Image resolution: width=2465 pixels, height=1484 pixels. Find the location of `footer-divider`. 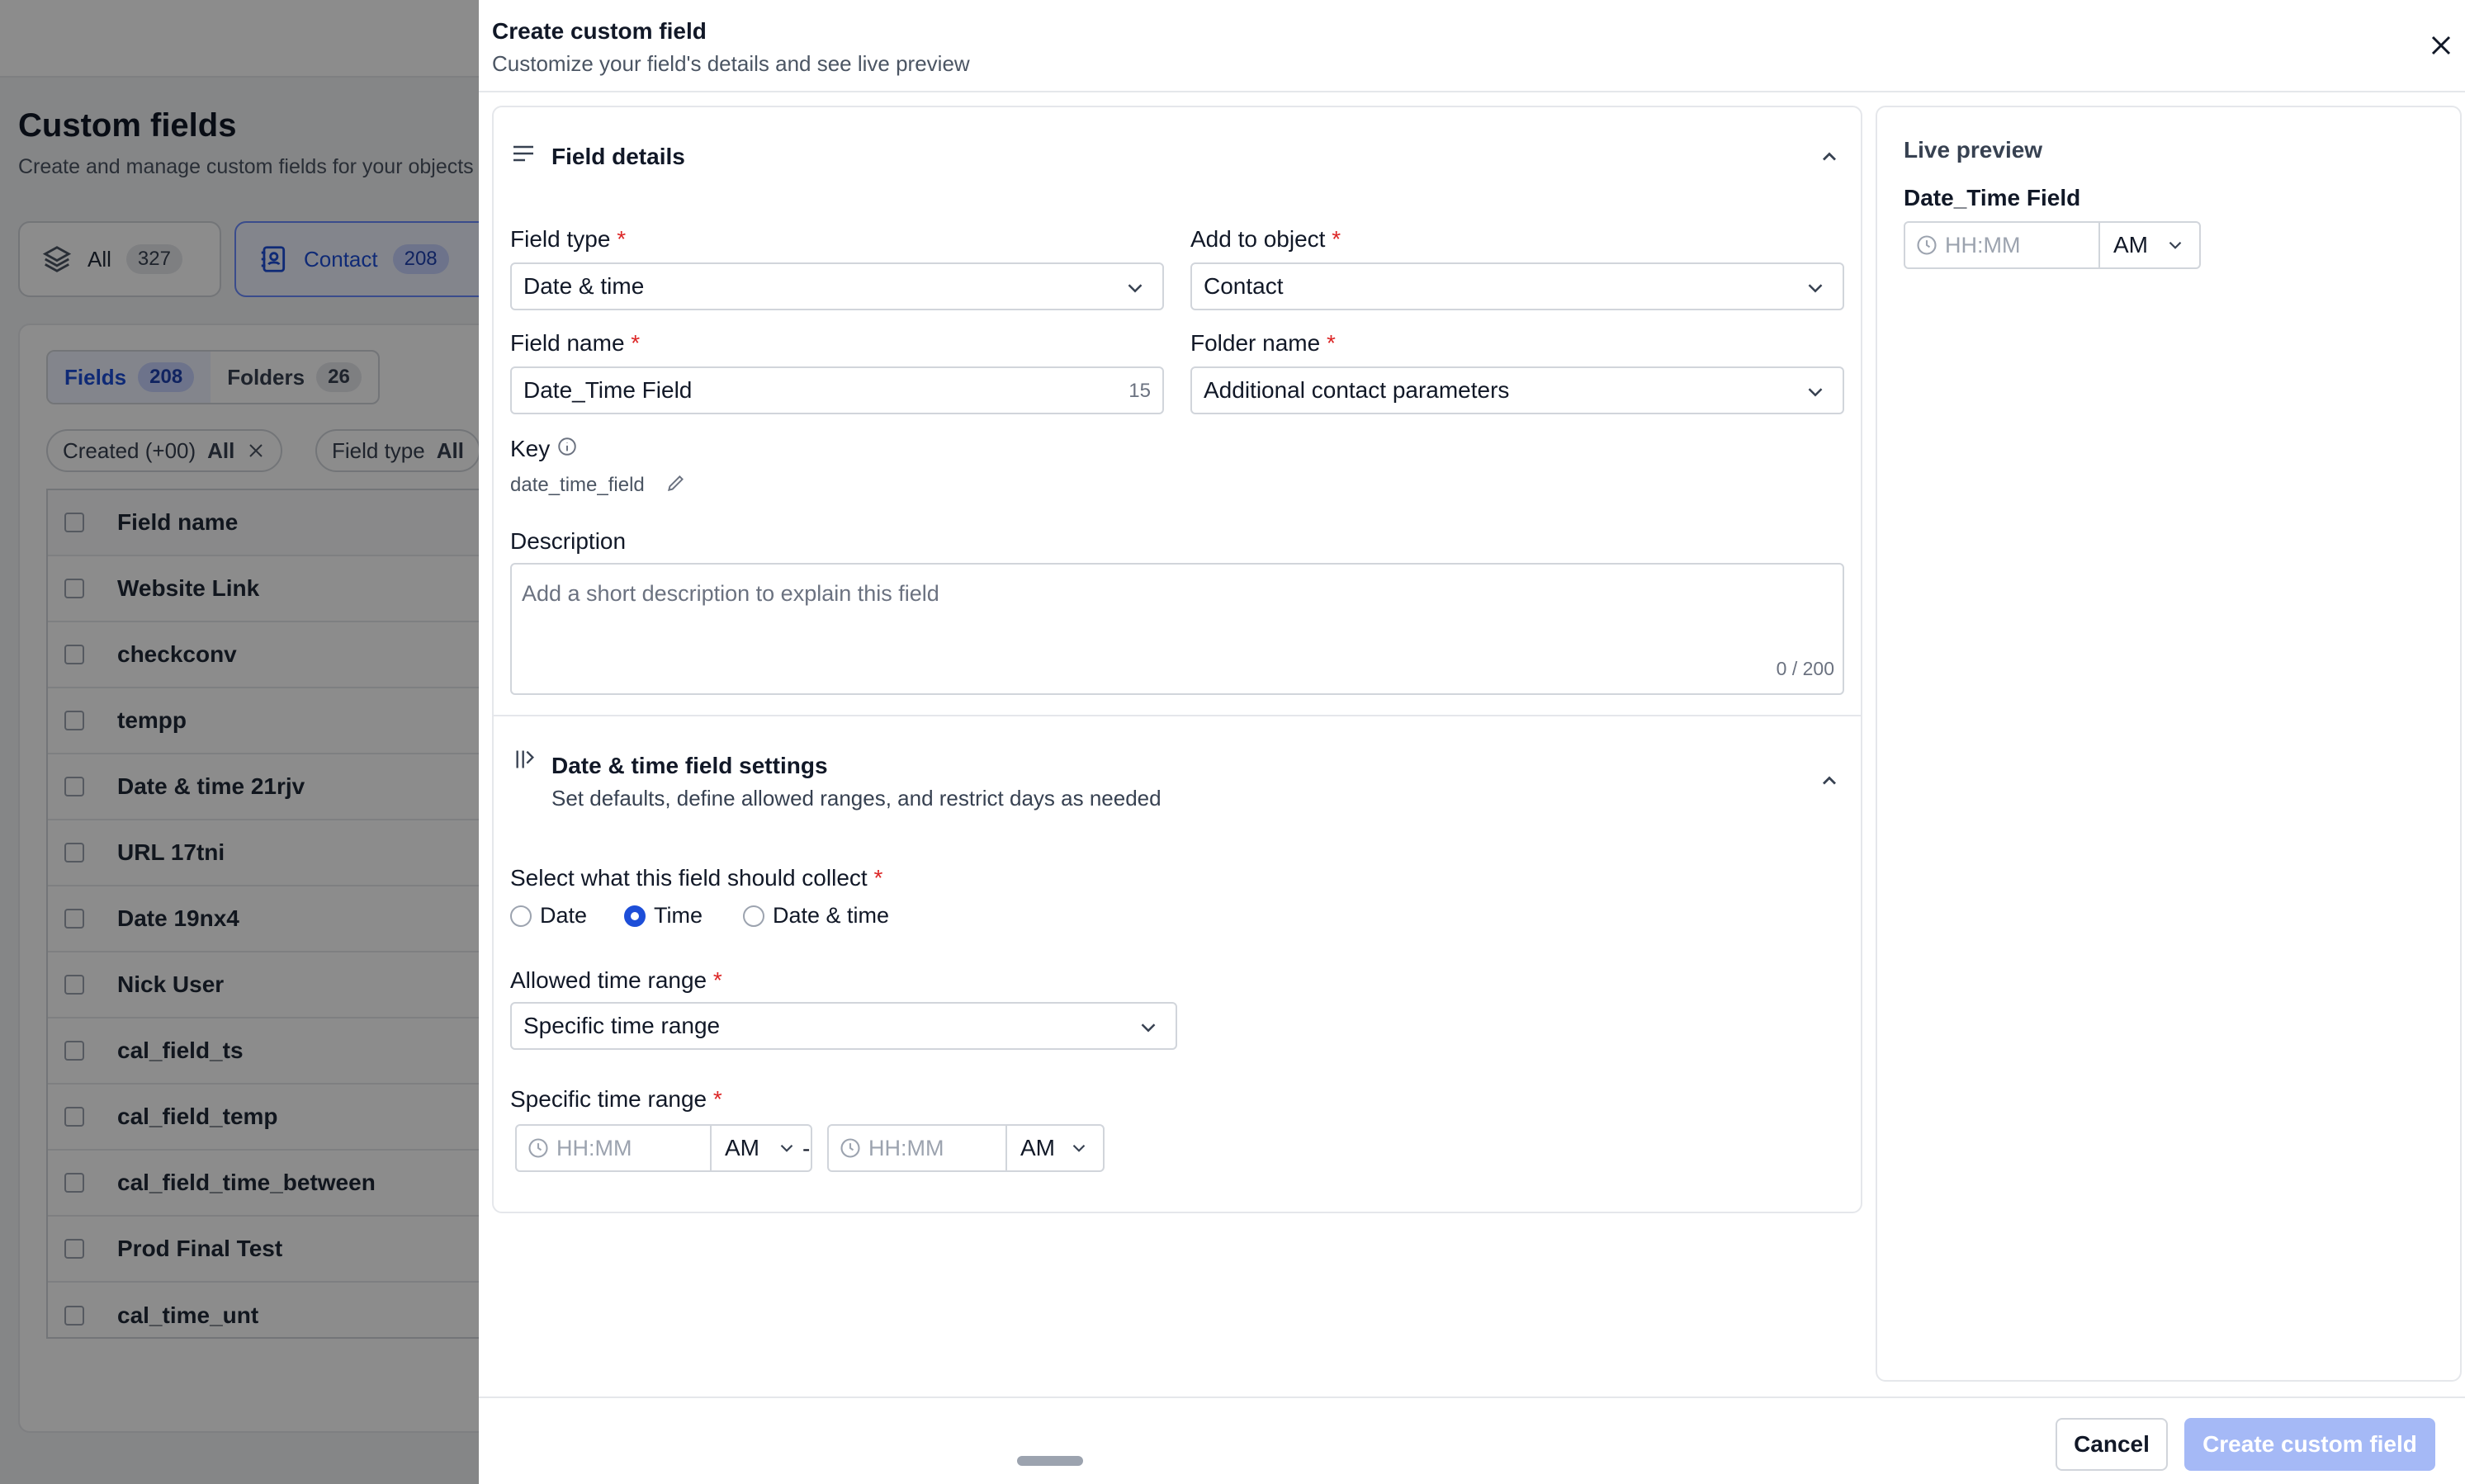

footer-divider is located at coordinates (1472, 1397).